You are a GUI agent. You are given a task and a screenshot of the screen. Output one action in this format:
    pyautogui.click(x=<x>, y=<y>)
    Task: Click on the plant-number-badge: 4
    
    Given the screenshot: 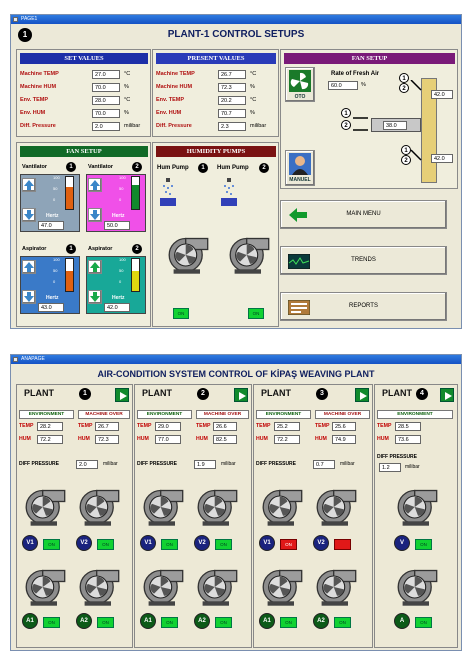 What is the action you would take?
    pyautogui.click(x=422, y=394)
    